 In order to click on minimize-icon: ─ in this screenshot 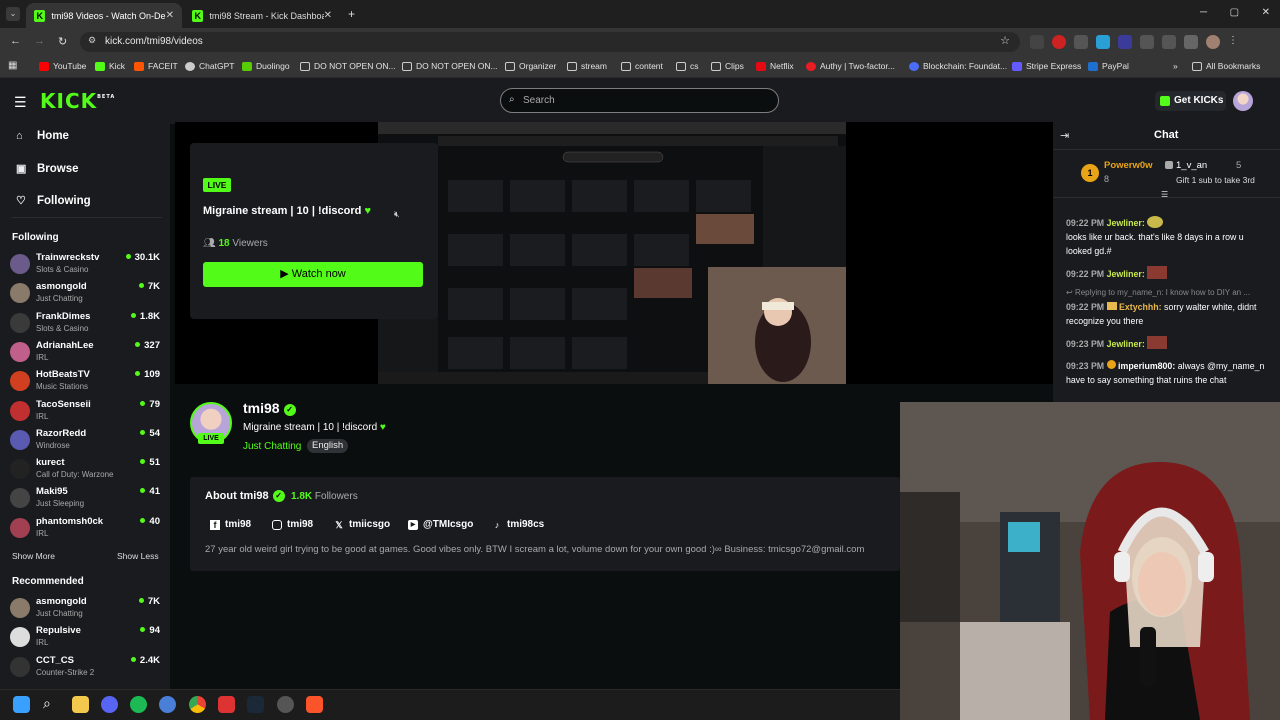, I will do `click(1203, 12)`.